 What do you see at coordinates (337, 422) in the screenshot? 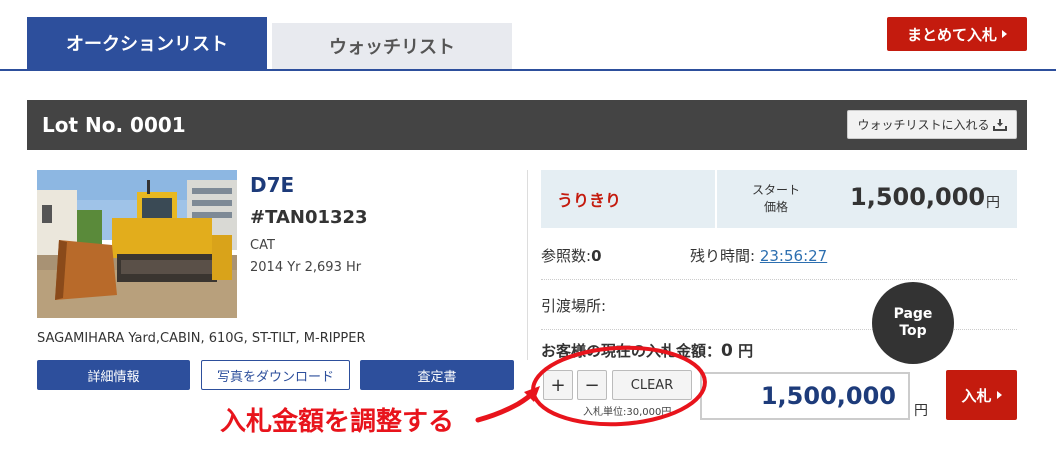
I see `annotation-text: 入札金額を調整する` at bounding box center [337, 422].